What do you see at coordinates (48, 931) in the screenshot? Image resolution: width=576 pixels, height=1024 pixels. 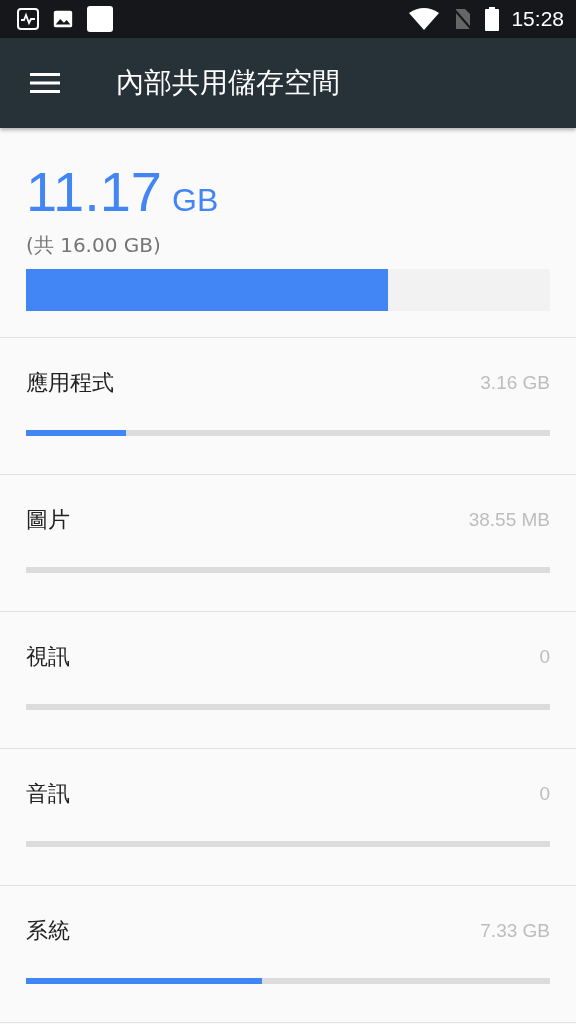 I see `category-name: 系統` at bounding box center [48, 931].